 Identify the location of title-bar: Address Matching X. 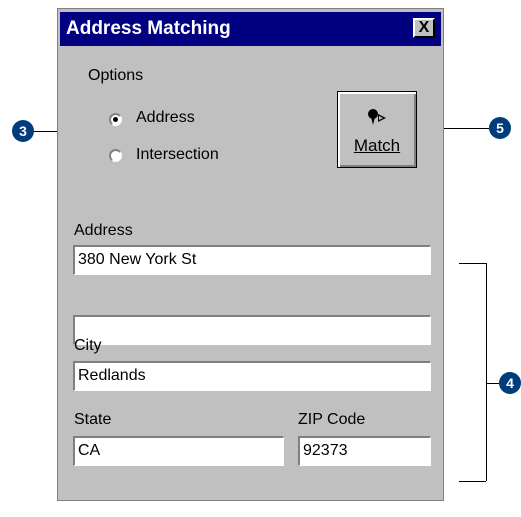
(250, 29).